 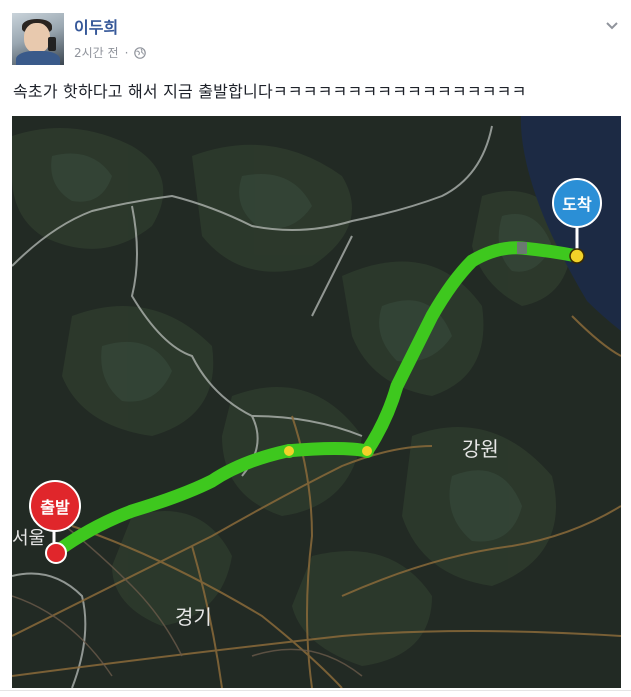 What do you see at coordinates (315, 690) in the screenshot?
I see `post-divider` at bounding box center [315, 690].